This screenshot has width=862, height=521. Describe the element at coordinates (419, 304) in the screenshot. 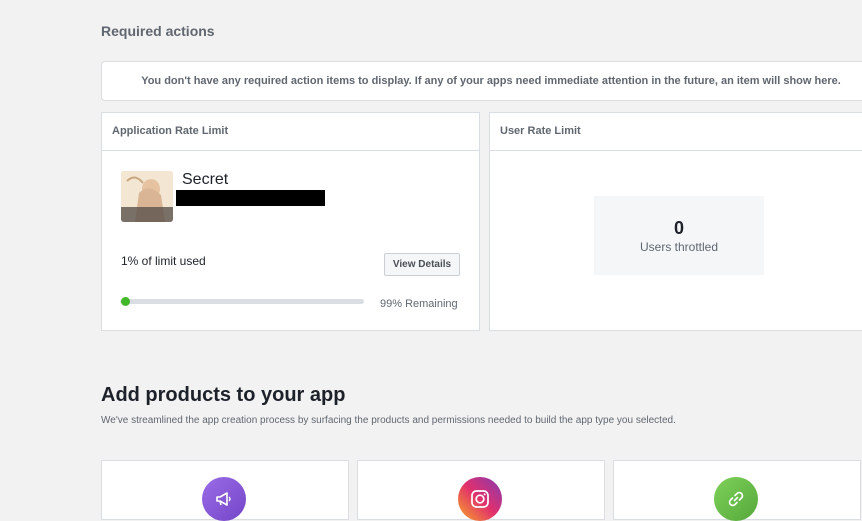

I see `remaining-text: 99% Remaining` at that location.